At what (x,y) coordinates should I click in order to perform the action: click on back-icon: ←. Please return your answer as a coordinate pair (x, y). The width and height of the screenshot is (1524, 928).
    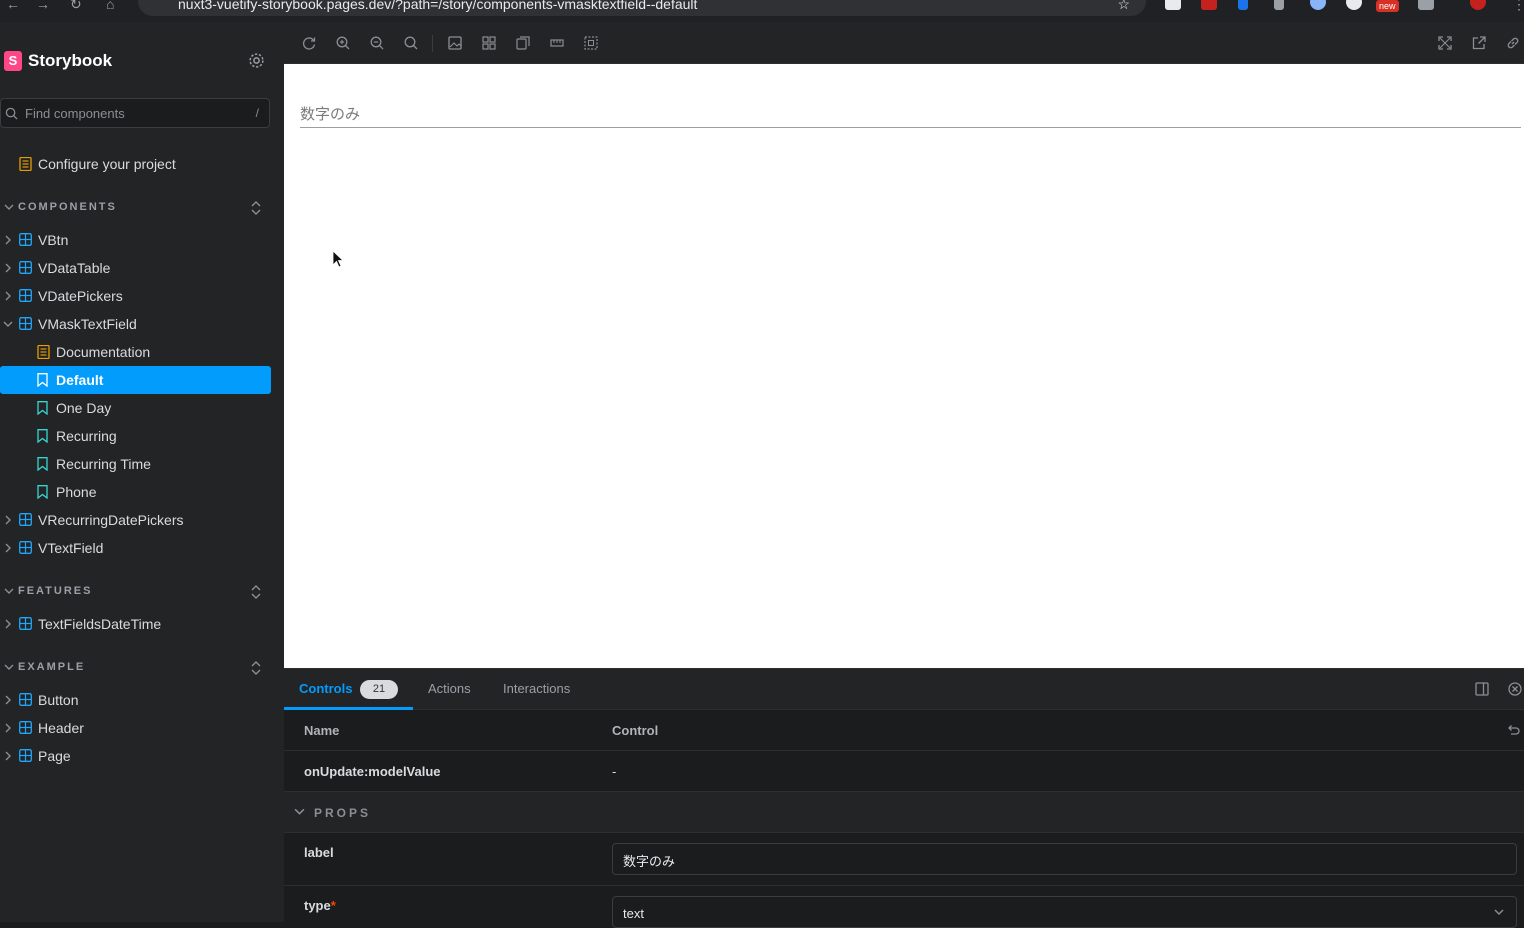
    Looking at the image, I should click on (13, 6).